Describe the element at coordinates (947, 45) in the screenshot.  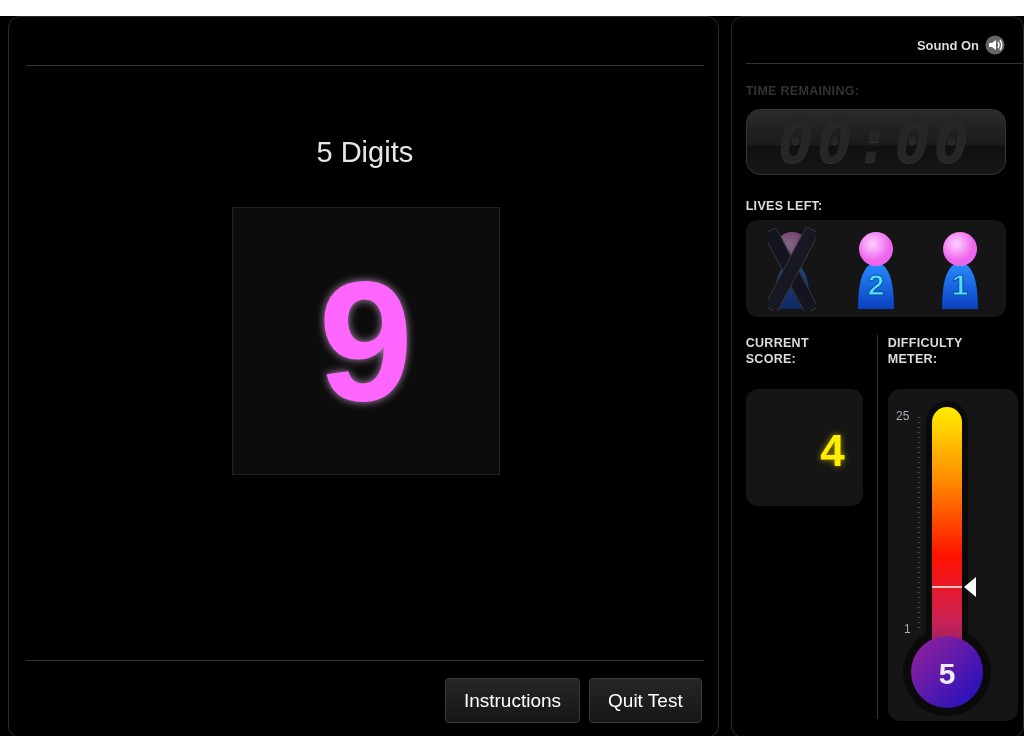
I see `sound-toggle: Sound On` at that location.